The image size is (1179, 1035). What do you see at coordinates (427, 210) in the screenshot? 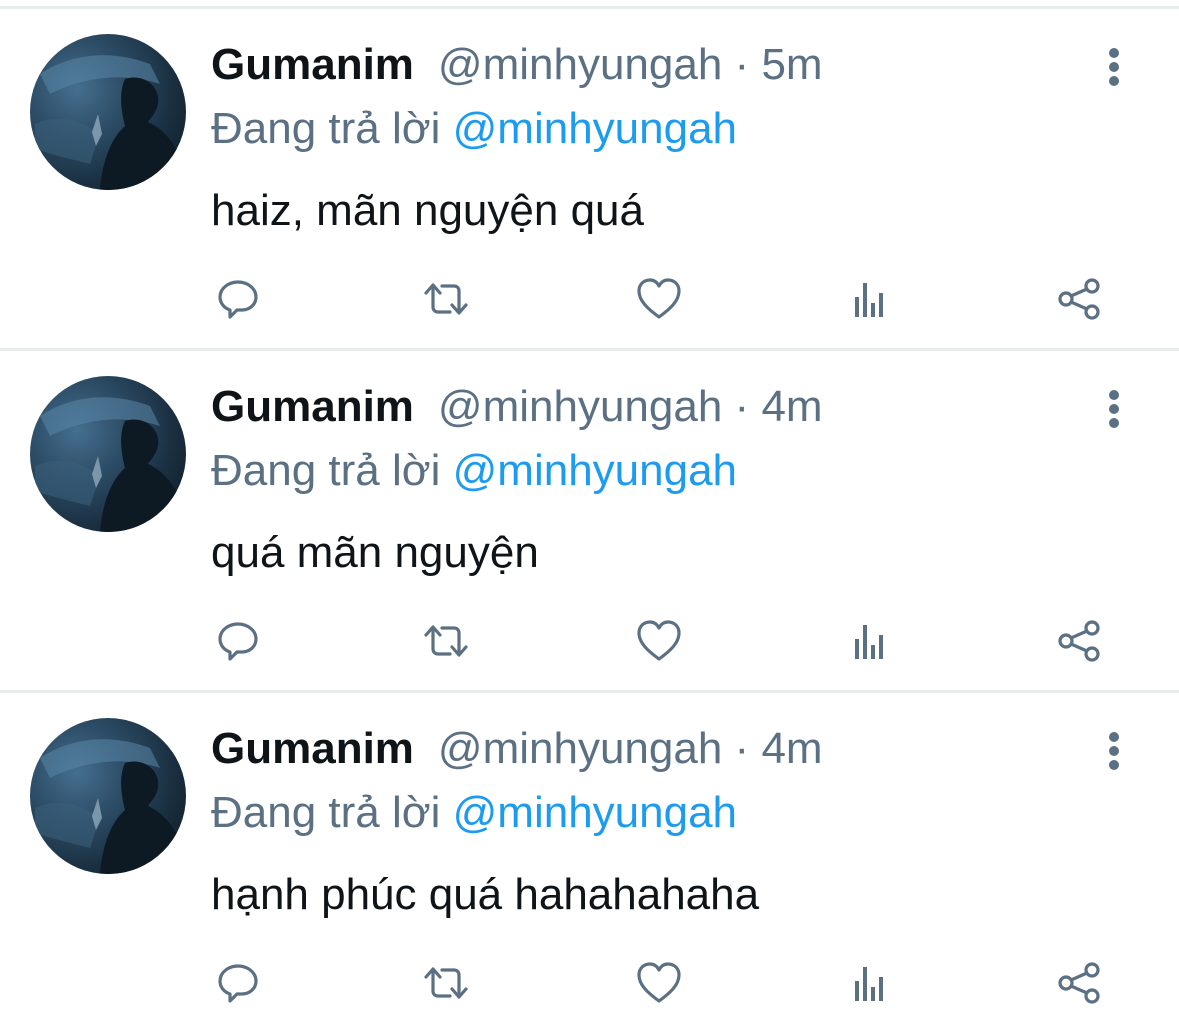
I see `tweet-text: haiz, mãn nguyện quá` at bounding box center [427, 210].